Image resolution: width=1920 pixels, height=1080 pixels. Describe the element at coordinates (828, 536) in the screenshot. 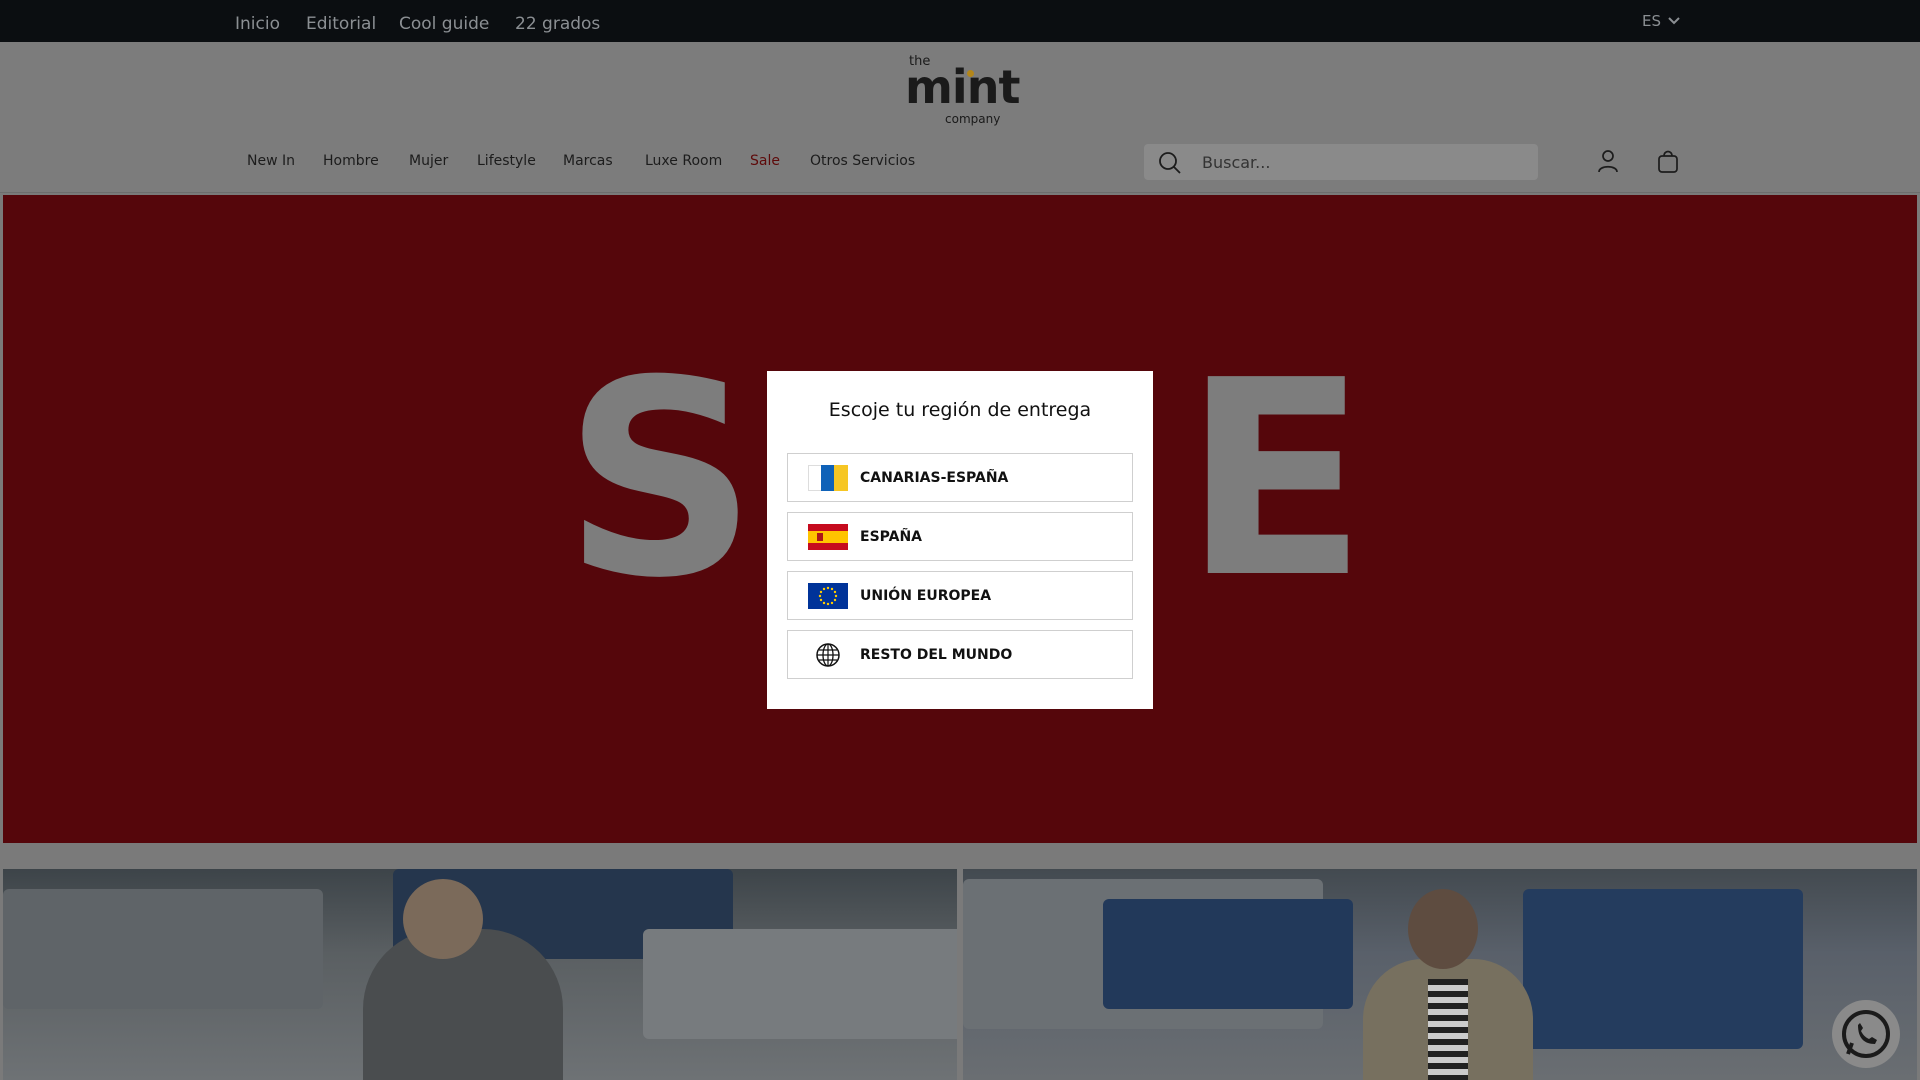

I see `spain-flag-icon` at that location.